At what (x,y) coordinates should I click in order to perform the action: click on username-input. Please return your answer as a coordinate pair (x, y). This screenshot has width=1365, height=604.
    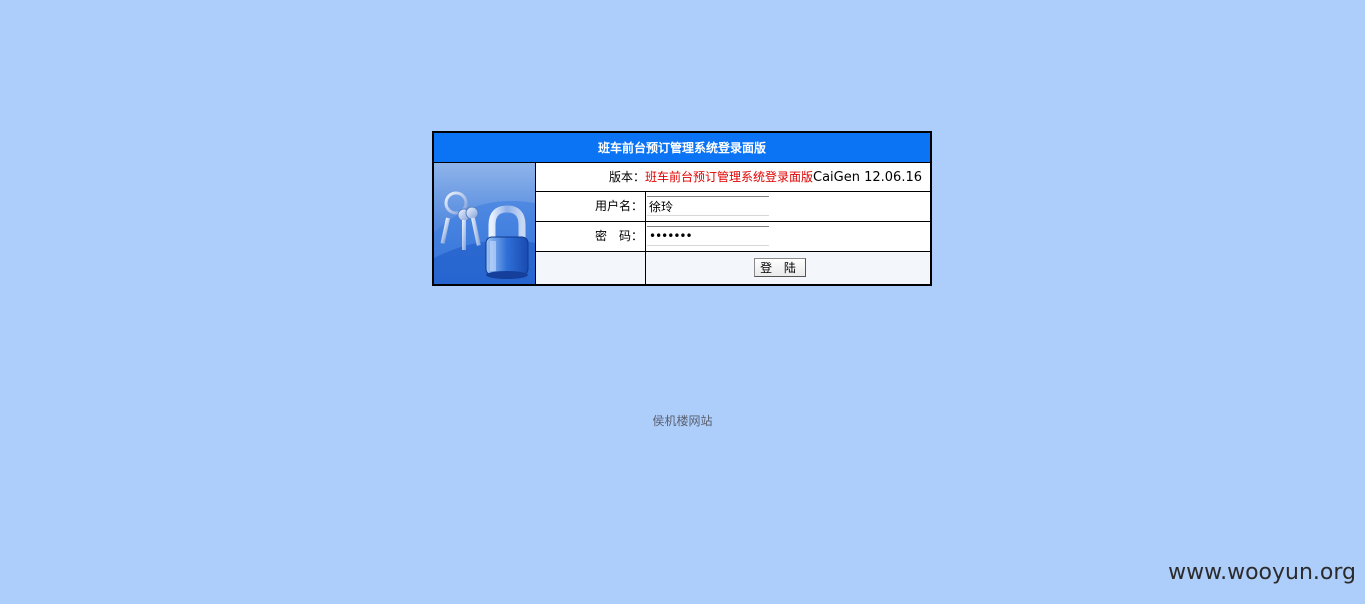
    Looking at the image, I should click on (708, 206).